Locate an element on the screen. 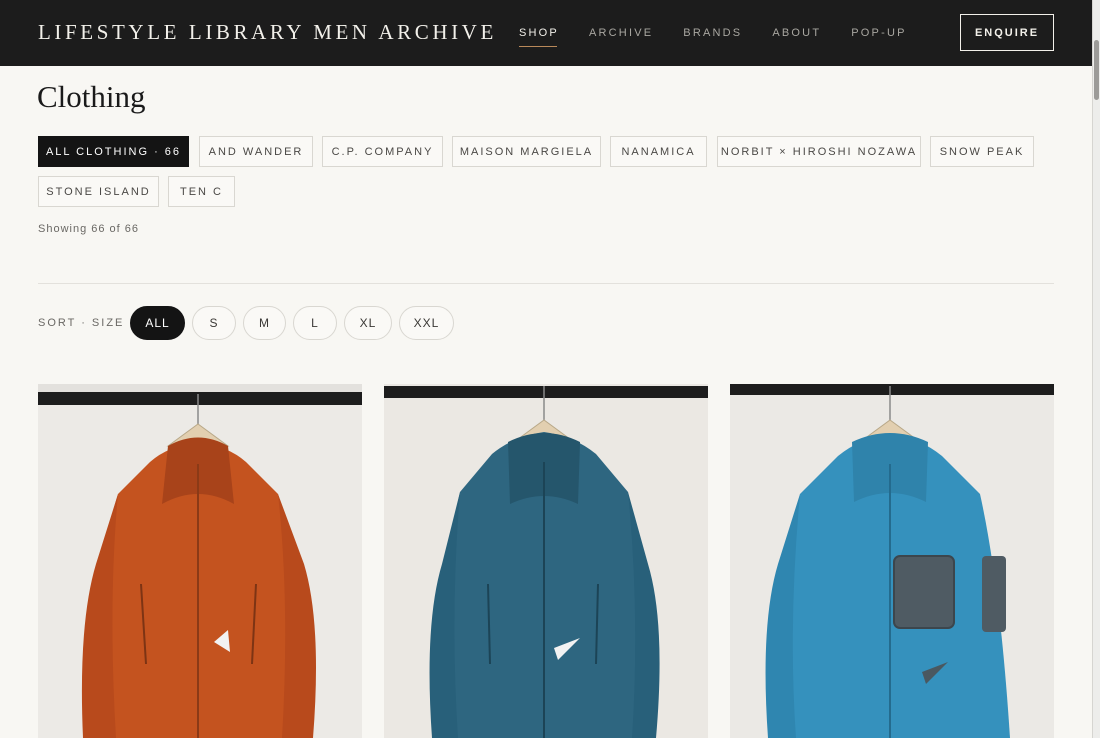 Image resolution: width=1100 pixels, height=738 pixels. filter-maison-margiela: MAISON MARGIELA is located at coordinates (526, 151).